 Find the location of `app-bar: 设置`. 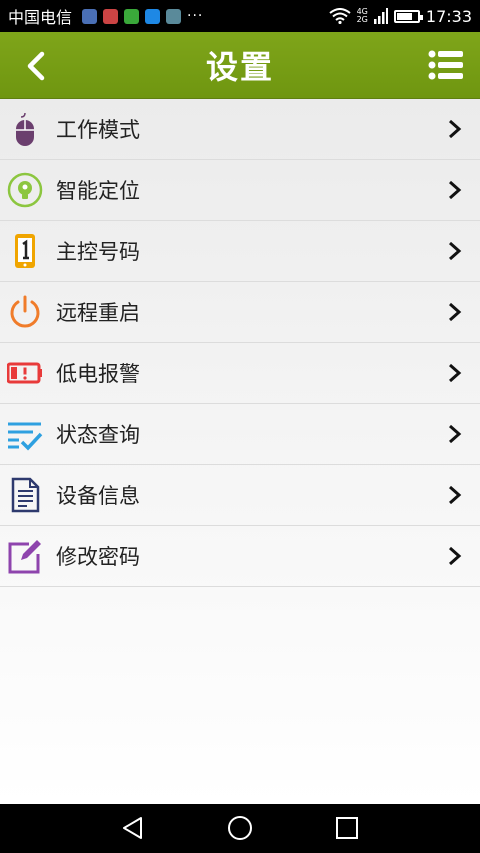

app-bar: 设置 is located at coordinates (240, 65).